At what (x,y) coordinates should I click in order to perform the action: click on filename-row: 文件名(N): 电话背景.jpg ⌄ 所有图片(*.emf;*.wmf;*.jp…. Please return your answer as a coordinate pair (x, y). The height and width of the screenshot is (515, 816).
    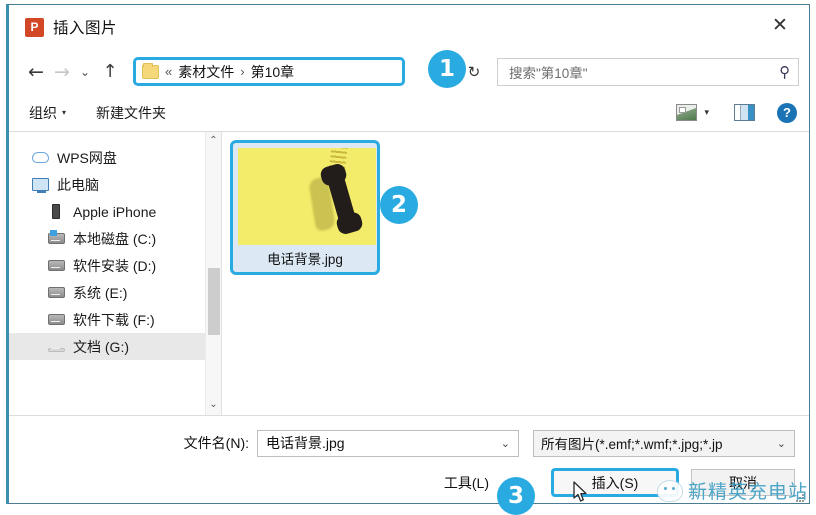
    Looking at the image, I should click on (409, 438).